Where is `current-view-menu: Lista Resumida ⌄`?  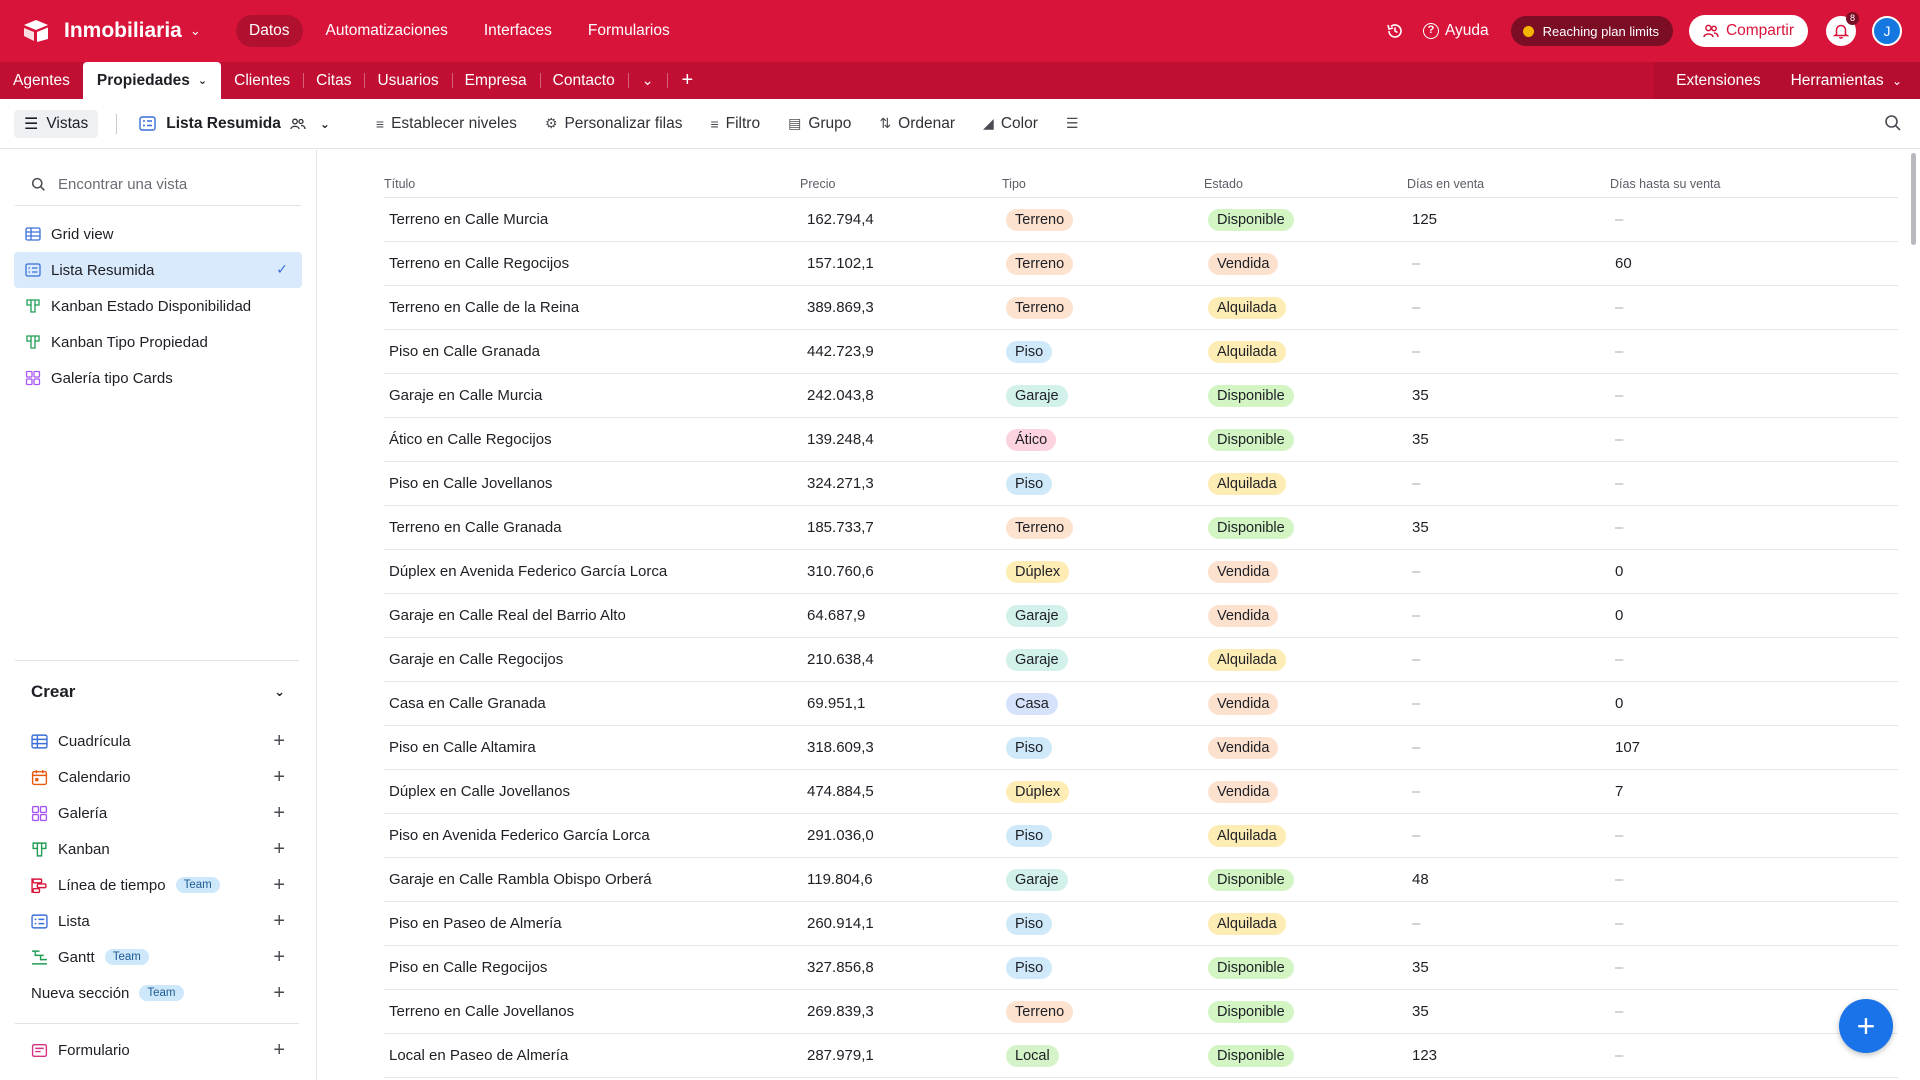 current-view-menu: Lista Resumida ⌄ is located at coordinates (234, 124).